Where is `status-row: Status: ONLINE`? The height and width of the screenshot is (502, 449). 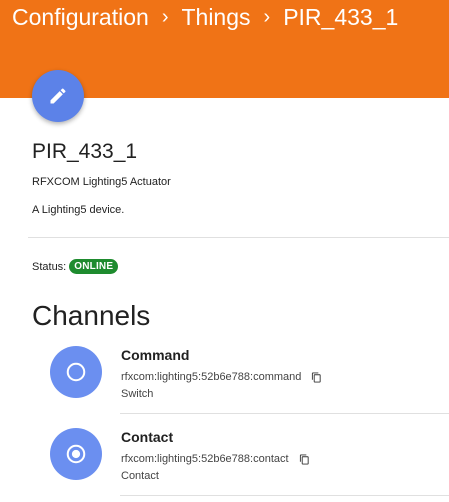
status-row: Status: ONLINE is located at coordinates (75, 266).